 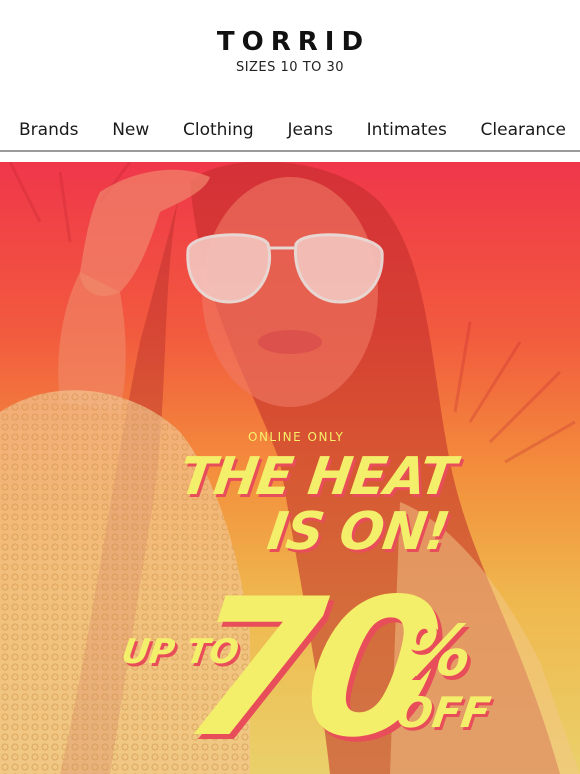 What do you see at coordinates (407, 130) in the screenshot?
I see `nav-item-intimates: Intimates` at bounding box center [407, 130].